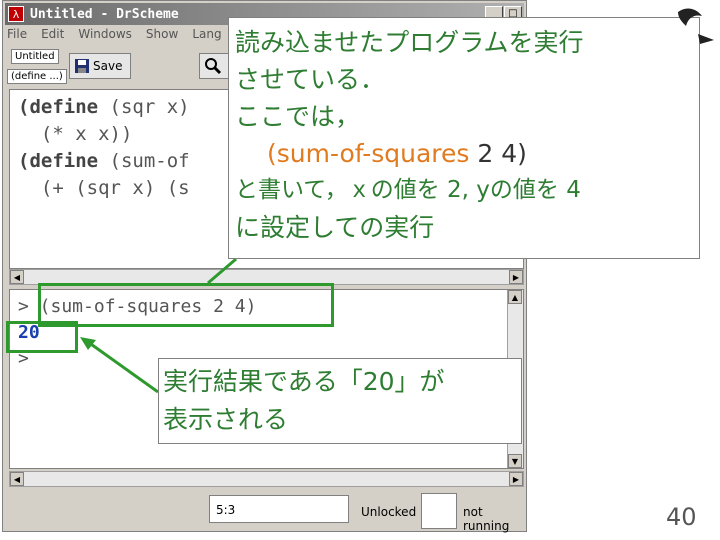 Image resolution: width=720 pixels, height=540 pixels. What do you see at coordinates (340, 401) in the screenshot?
I see `result-callout: 実行結果である「20」が 表示される` at bounding box center [340, 401].